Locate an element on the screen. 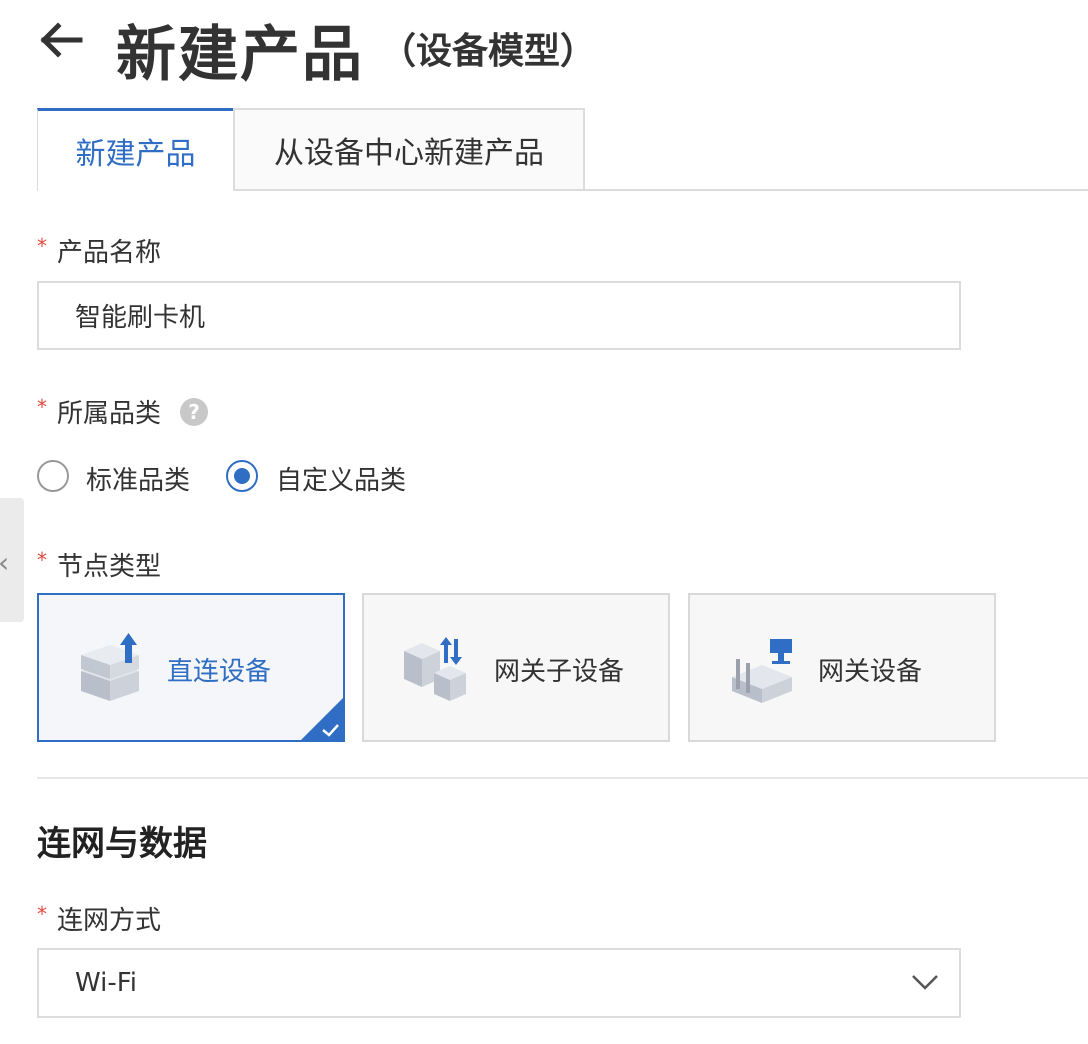  section-divider is located at coordinates (562, 778).